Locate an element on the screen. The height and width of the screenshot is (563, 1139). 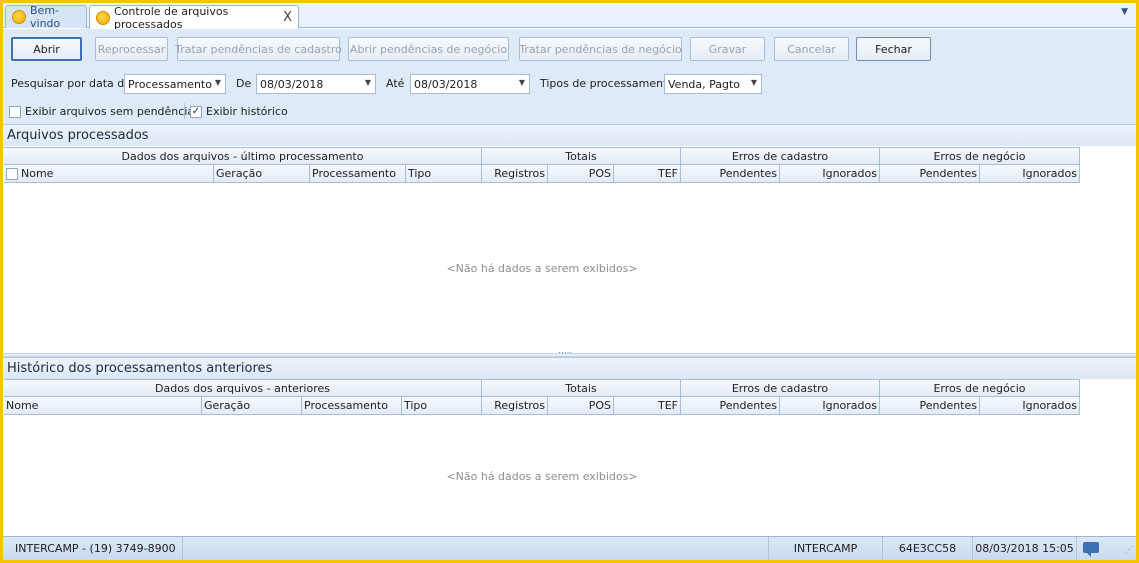
processed-empty-message: <Não há dados a serem exibidos> is located at coordinates (542, 268).